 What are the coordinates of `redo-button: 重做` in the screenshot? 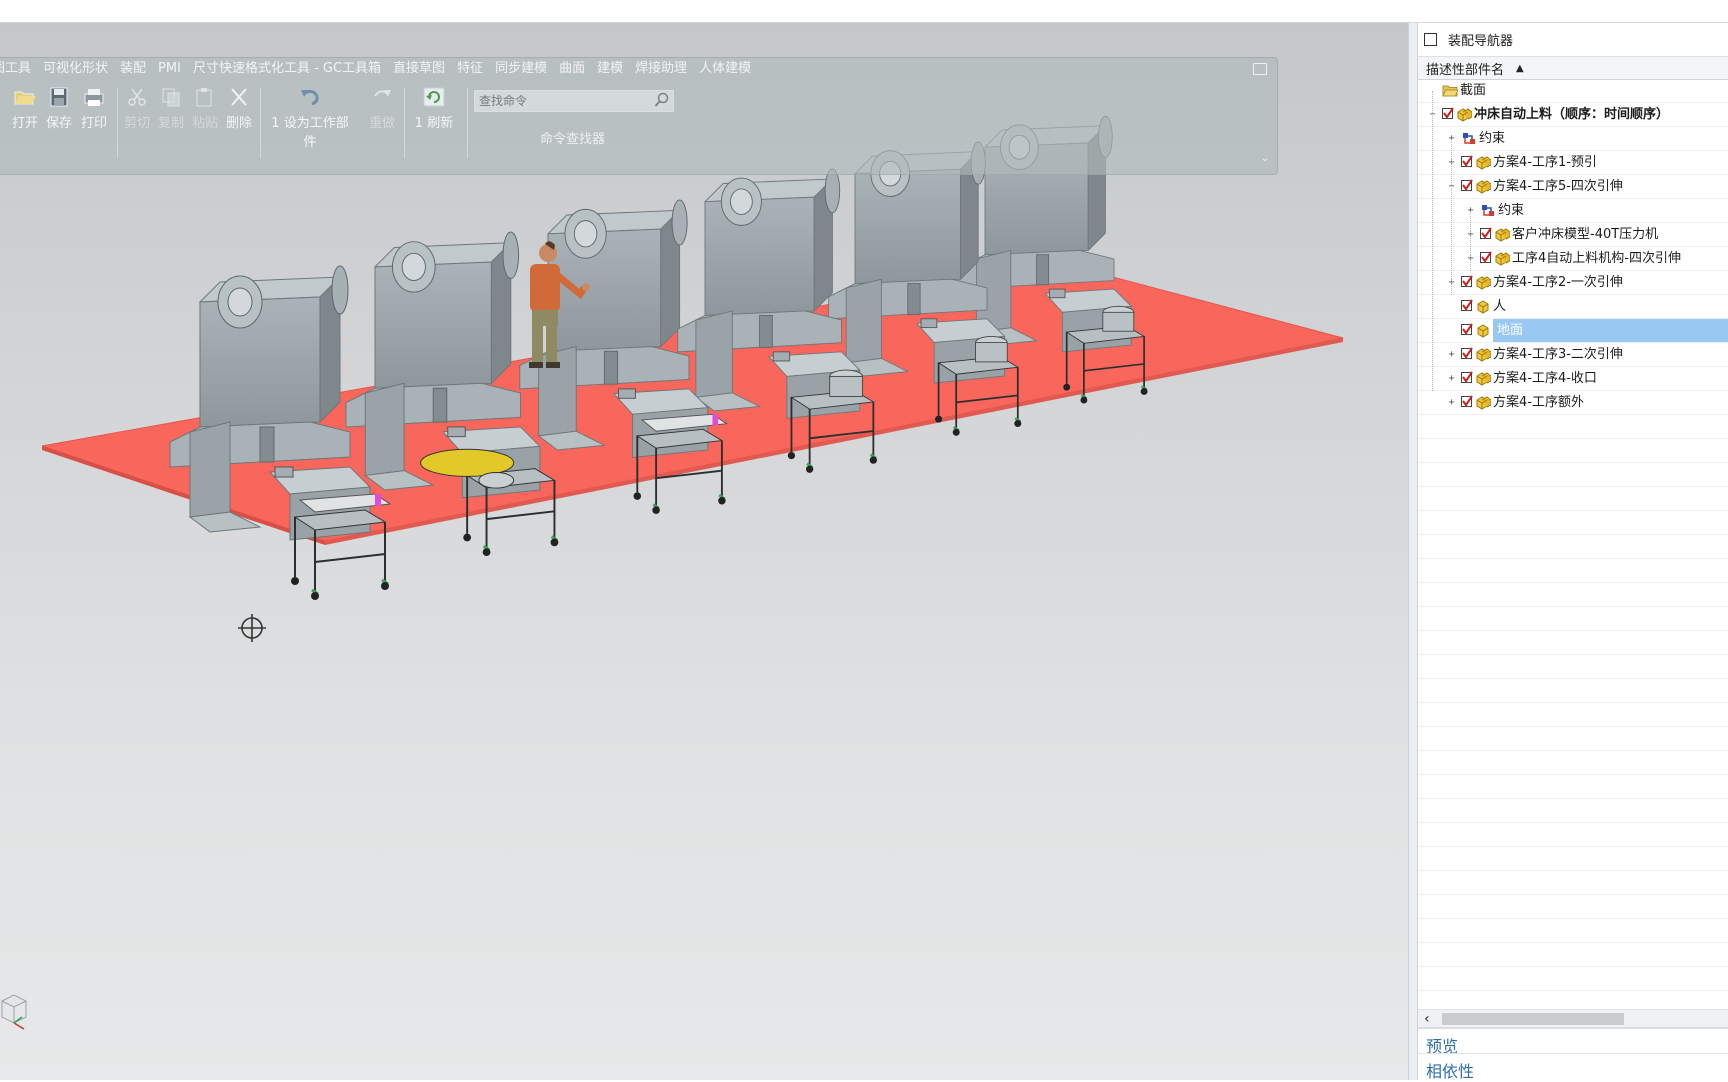 It's located at (382, 108).